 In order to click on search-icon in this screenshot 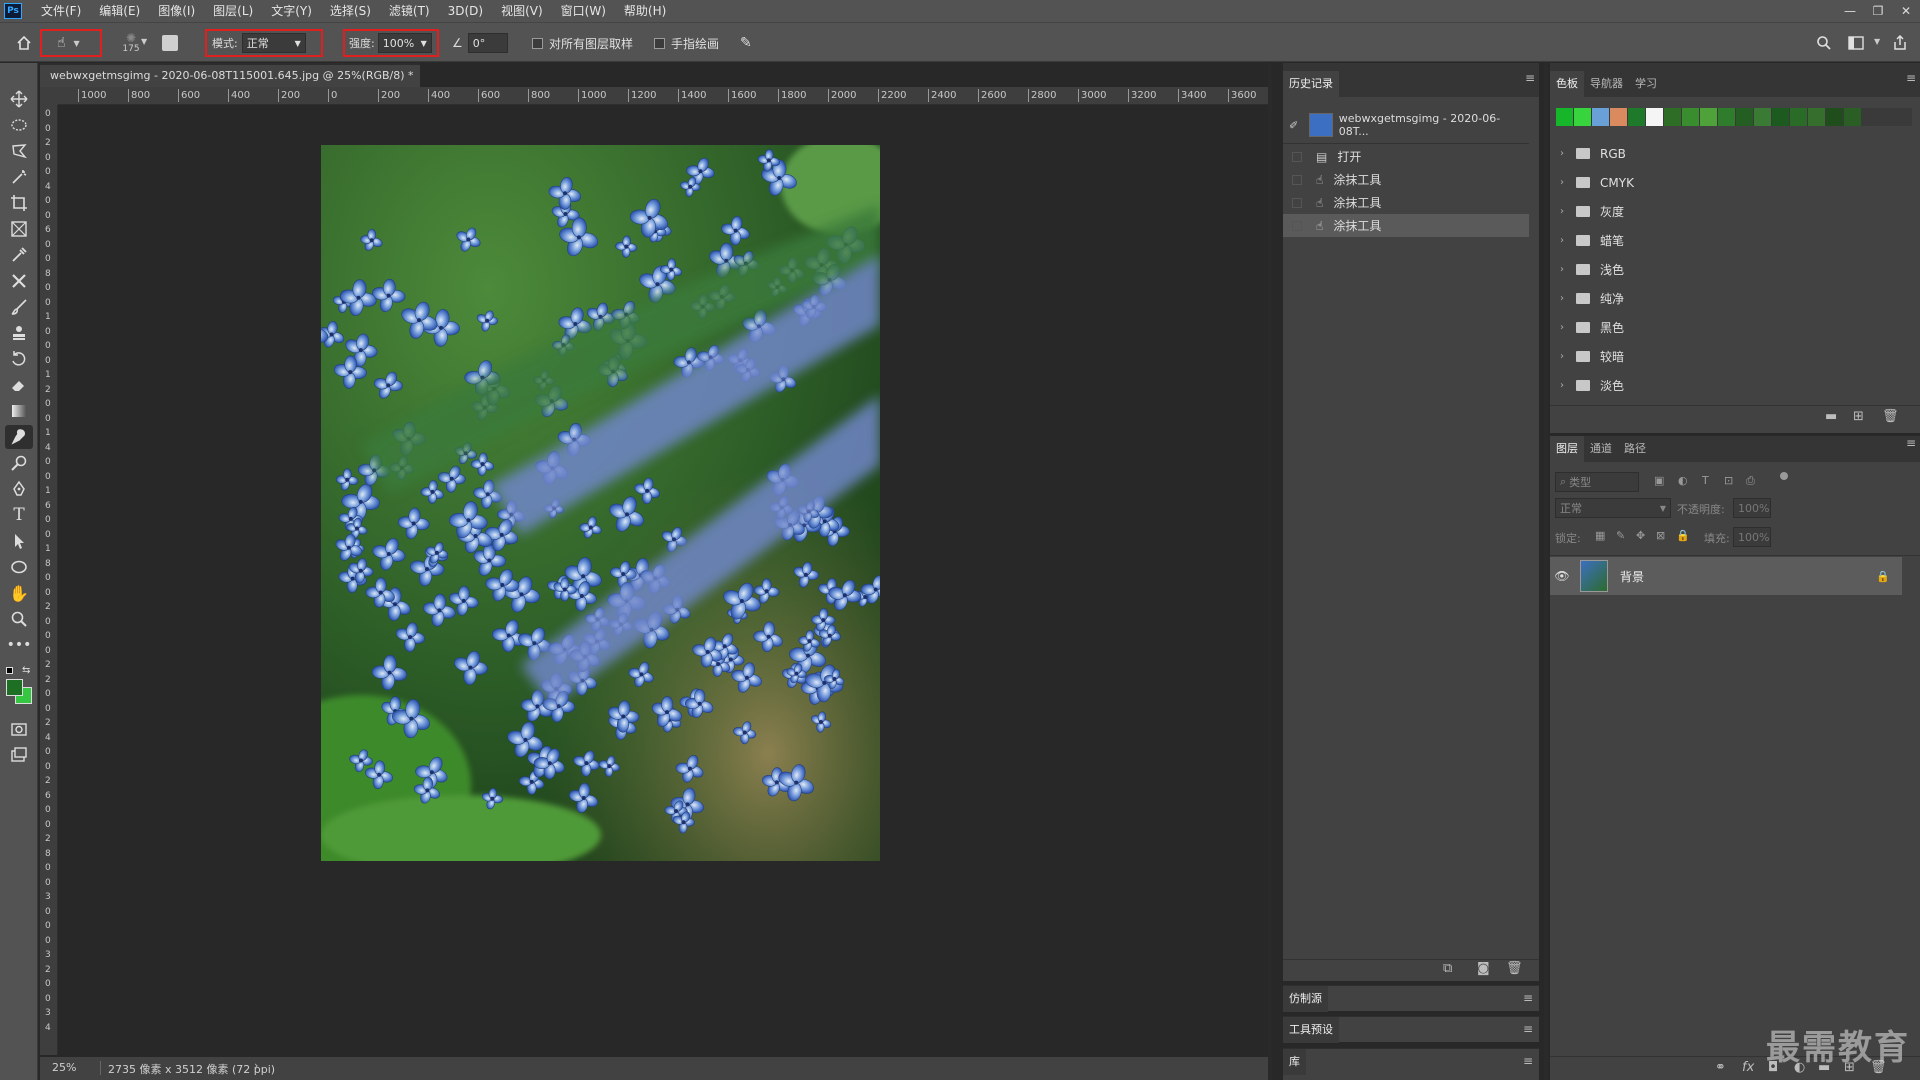, I will do `click(1824, 43)`.